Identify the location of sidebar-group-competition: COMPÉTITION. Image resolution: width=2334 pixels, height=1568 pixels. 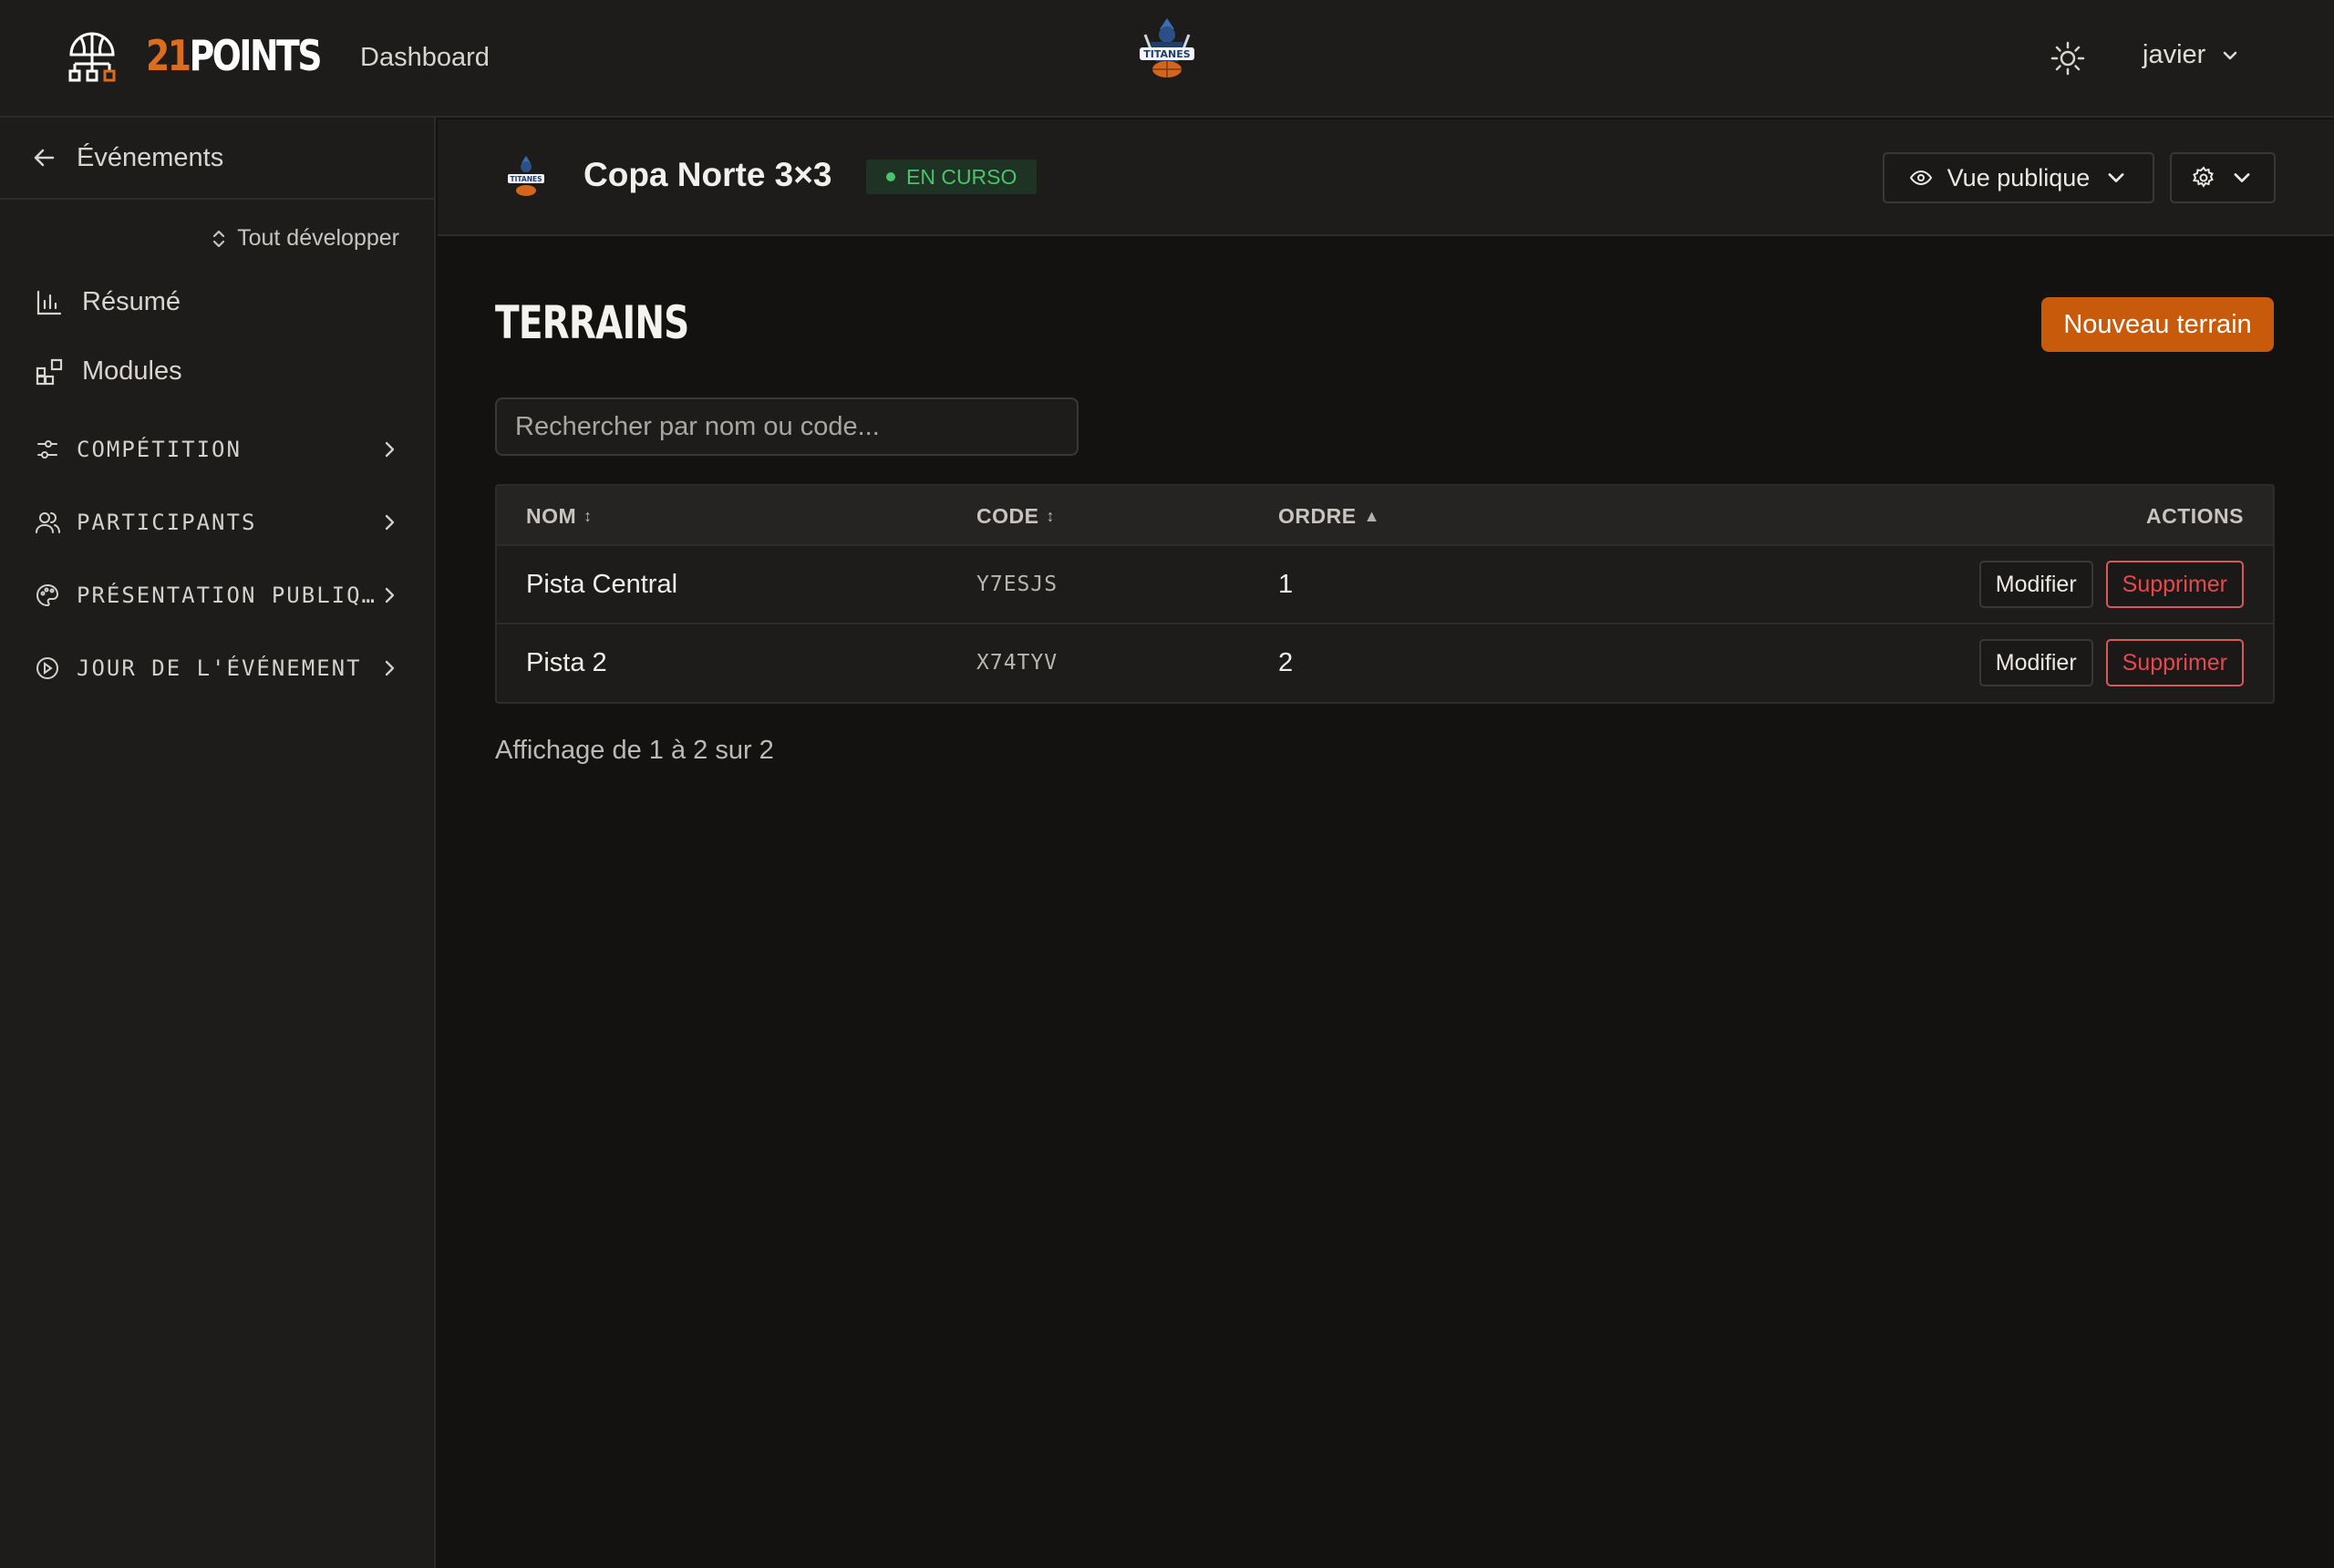
(217, 449).